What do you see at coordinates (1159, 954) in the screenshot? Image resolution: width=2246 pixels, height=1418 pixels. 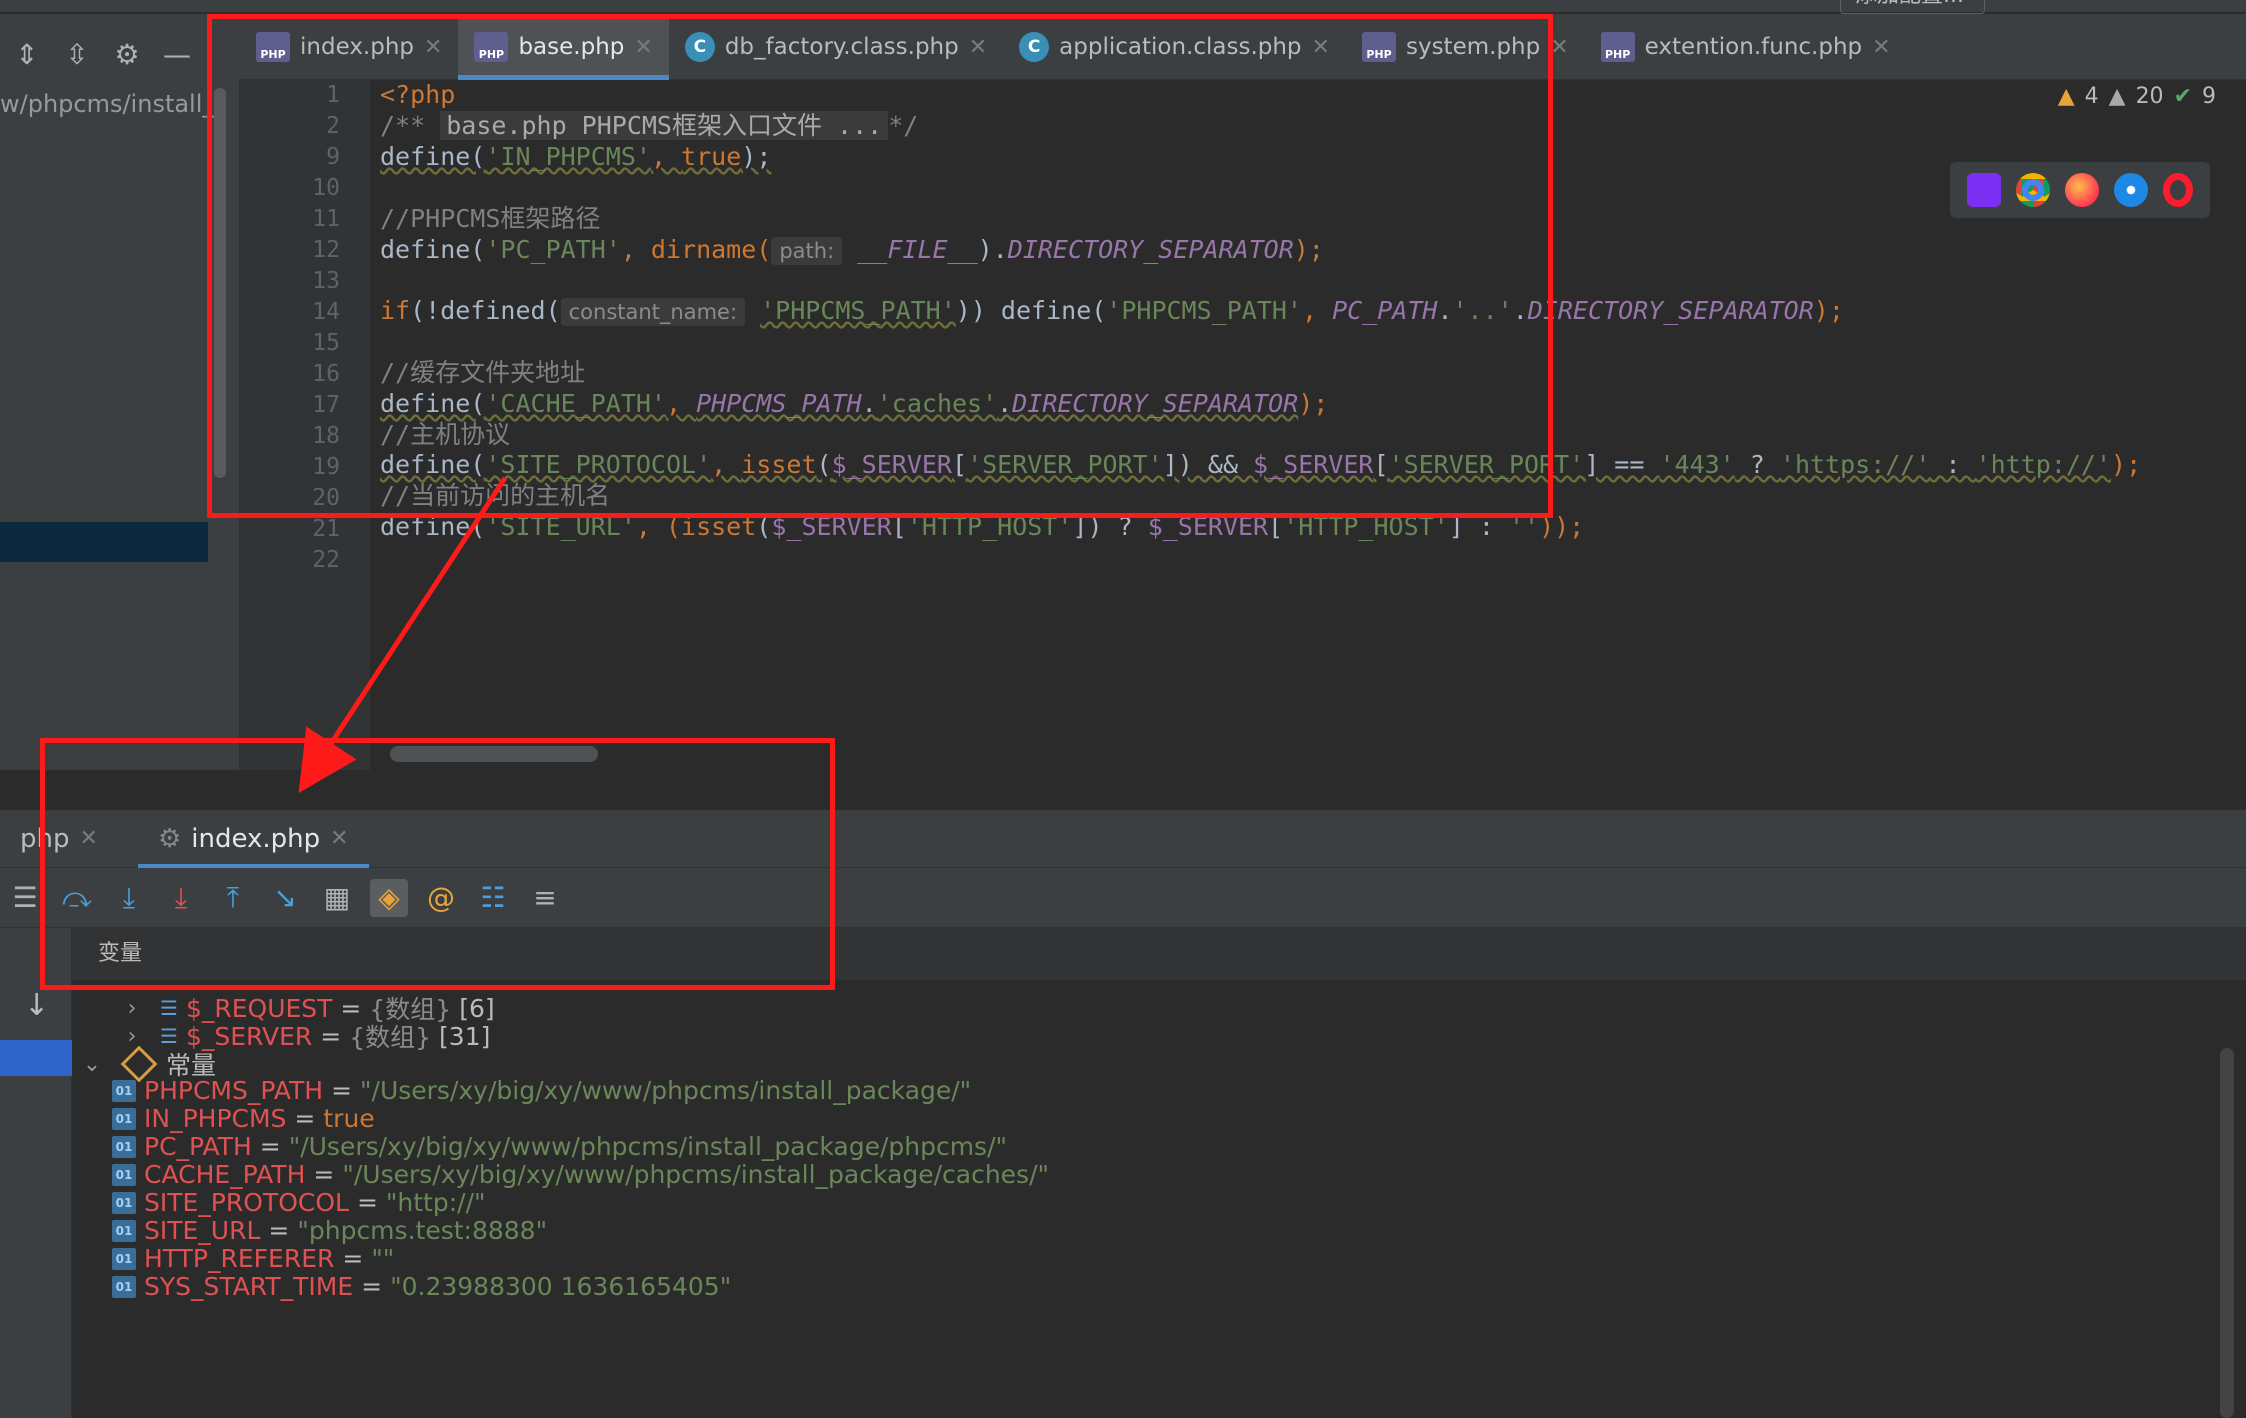 I see `variables-header: 变量` at bounding box center [1159, 954].